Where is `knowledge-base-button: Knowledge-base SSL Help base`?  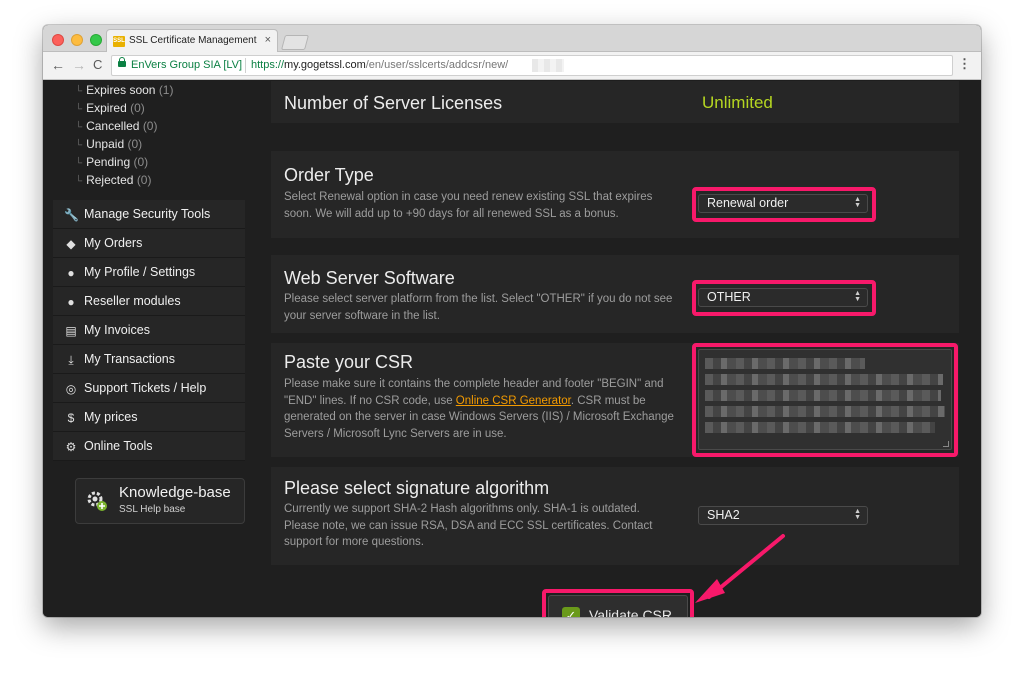 knowledge-base-button: Knowledge-base SSL Help base is located at coordinates (160, 501).